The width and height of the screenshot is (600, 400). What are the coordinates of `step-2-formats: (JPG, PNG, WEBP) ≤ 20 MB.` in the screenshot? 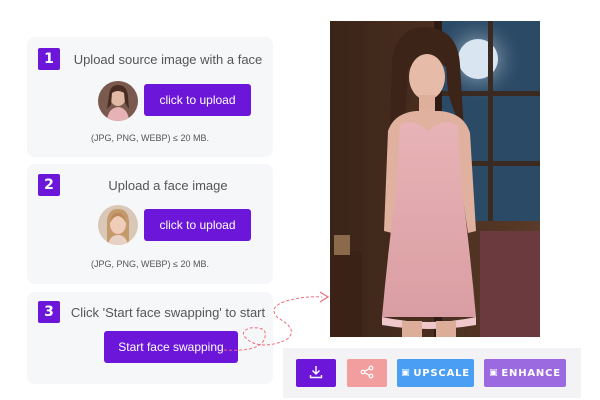 It's located at (150, 264).